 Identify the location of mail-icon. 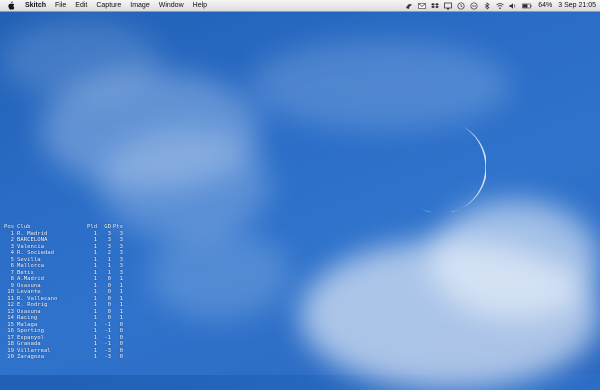
(422, 6).